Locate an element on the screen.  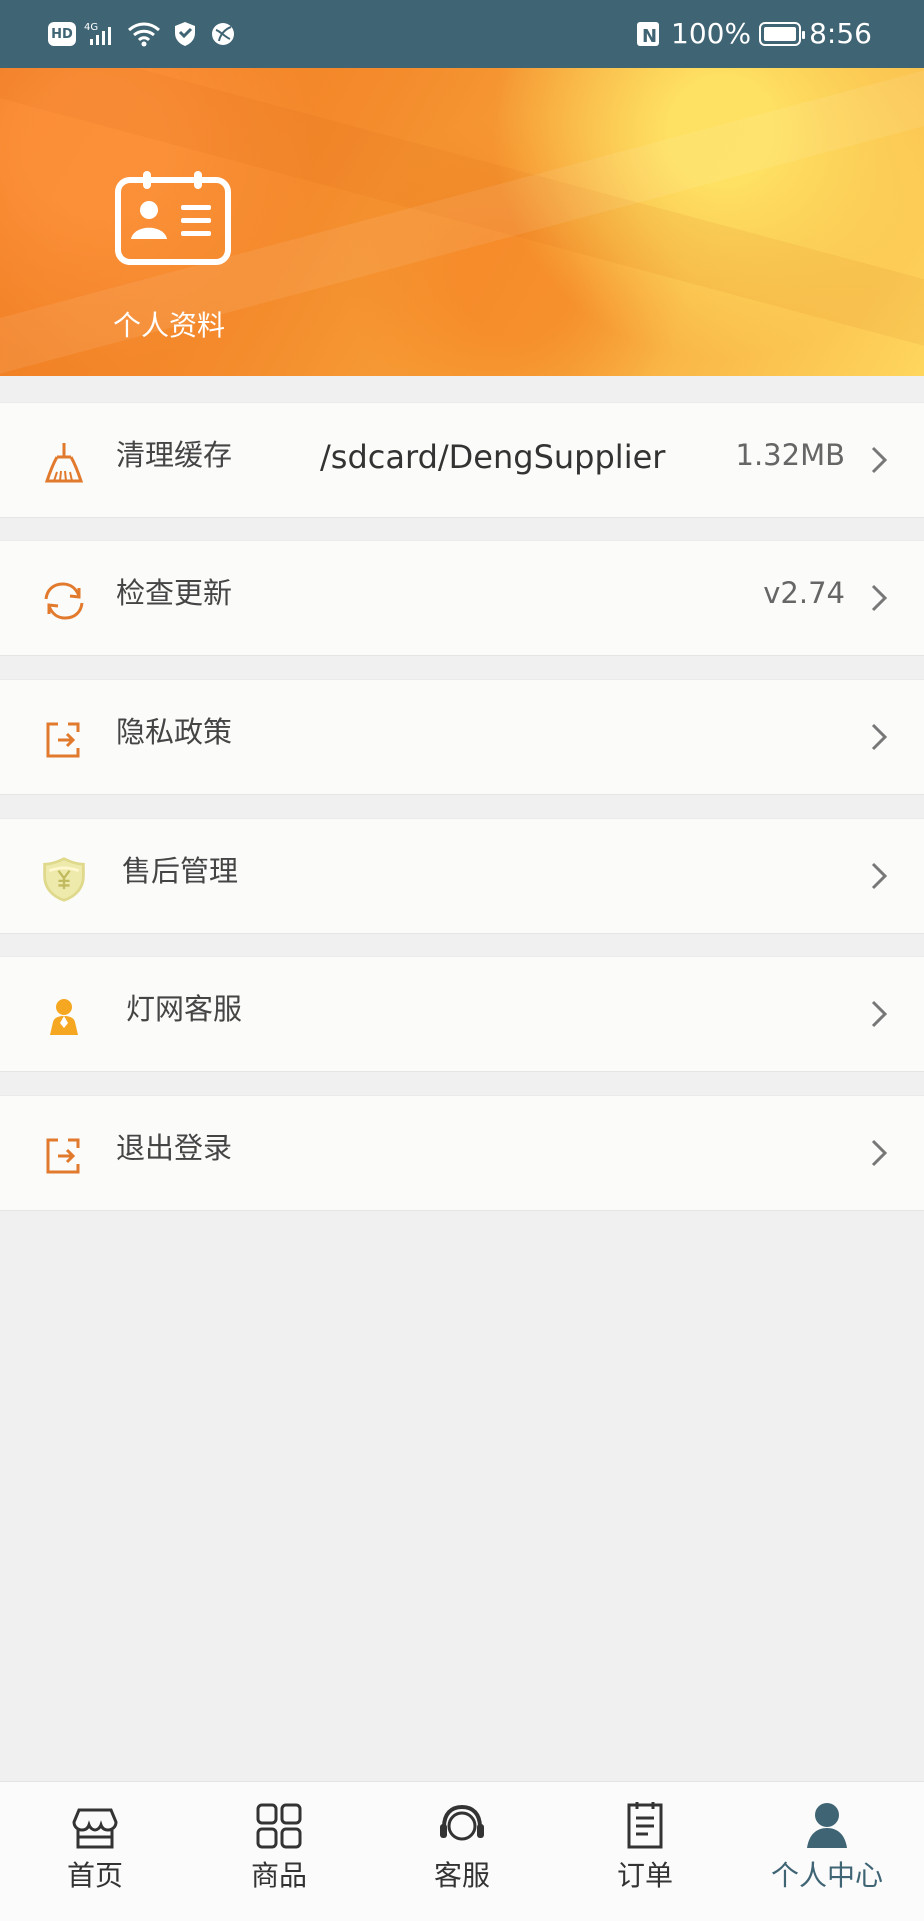
nav-home-label: 首页 is located at coordinates (94, 1875).